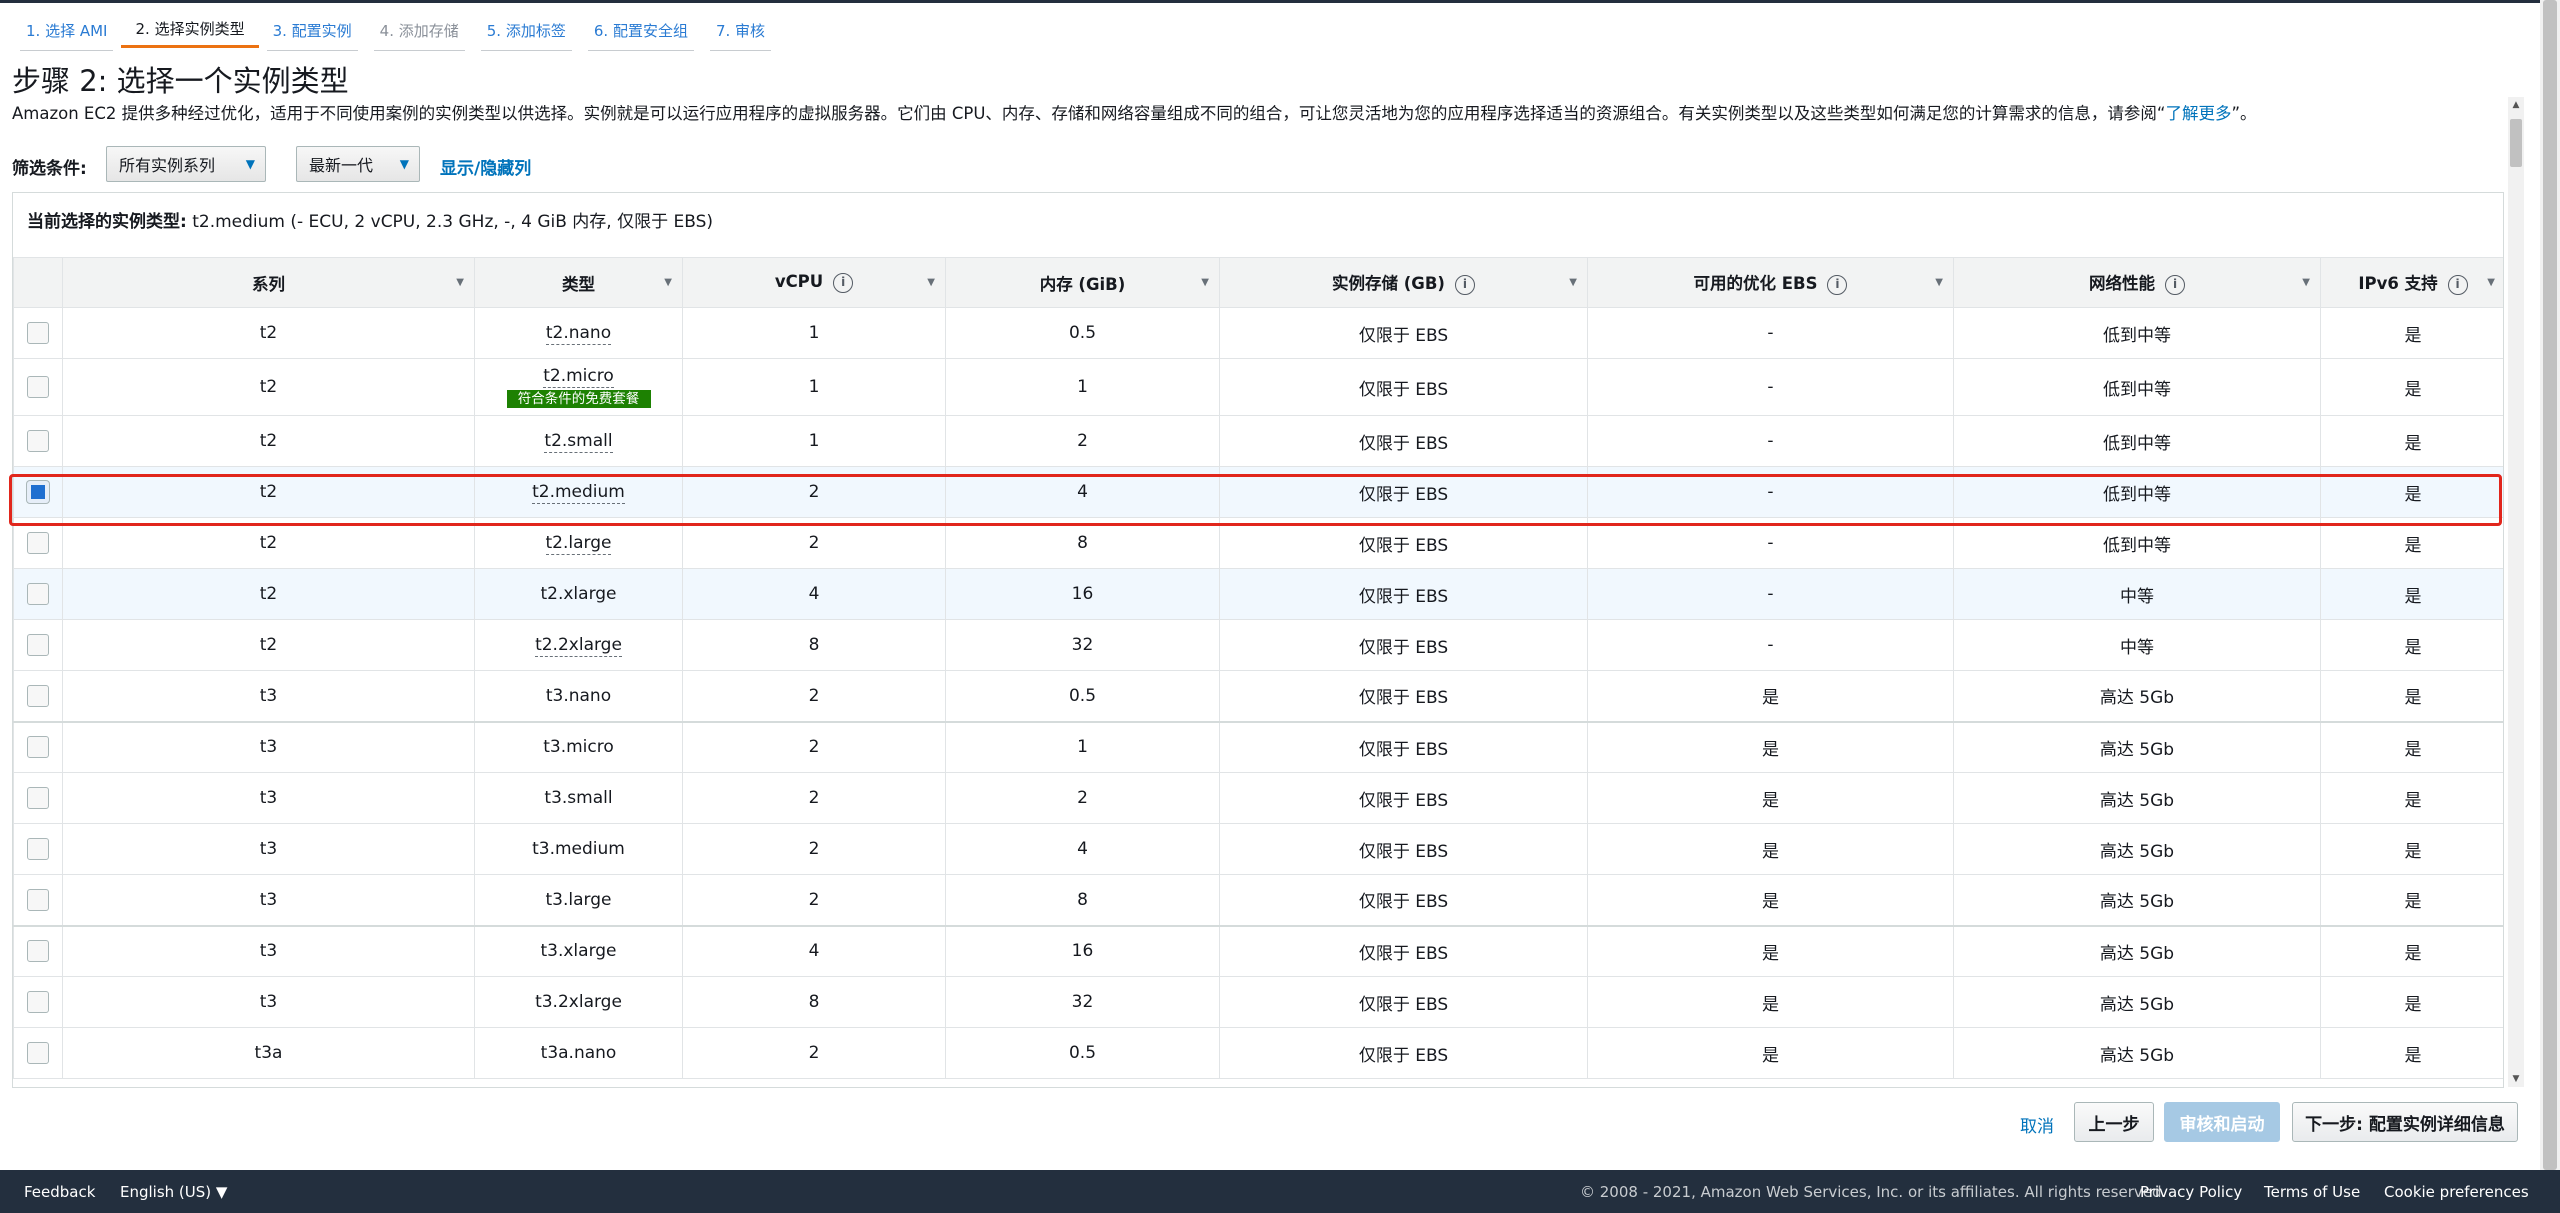 This screenshot has height=1213, width=2560. What do you see at coordinates (1258, 696) in the screenshot?
I see `table-row: t3 t3.nano 2 0.5 仅限于 EBS 是 高达 5Gb 是` at bounding box center [1258, 696].